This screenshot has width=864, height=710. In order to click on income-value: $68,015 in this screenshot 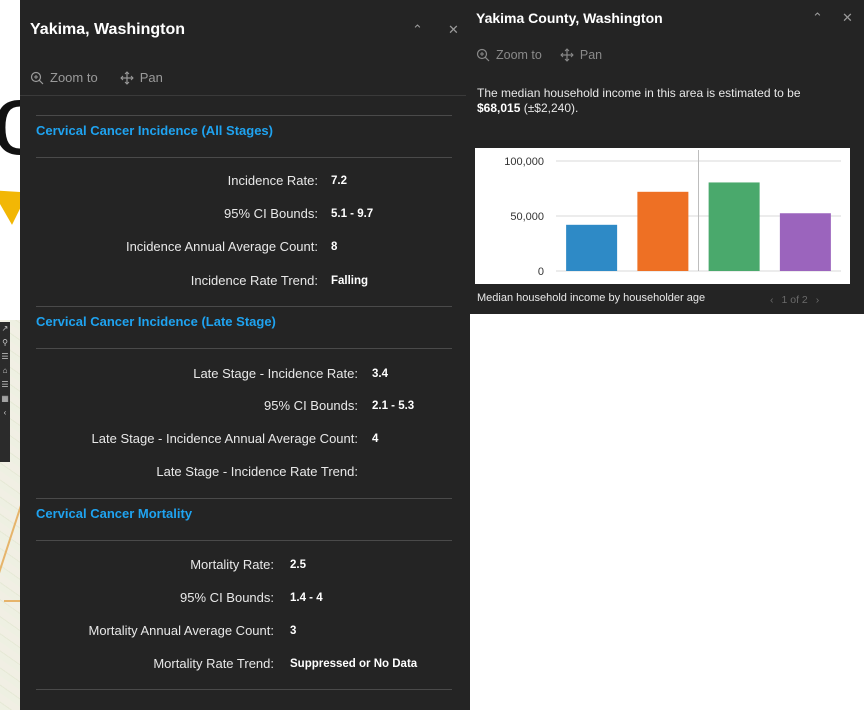, I will do `click(499, 108)`.